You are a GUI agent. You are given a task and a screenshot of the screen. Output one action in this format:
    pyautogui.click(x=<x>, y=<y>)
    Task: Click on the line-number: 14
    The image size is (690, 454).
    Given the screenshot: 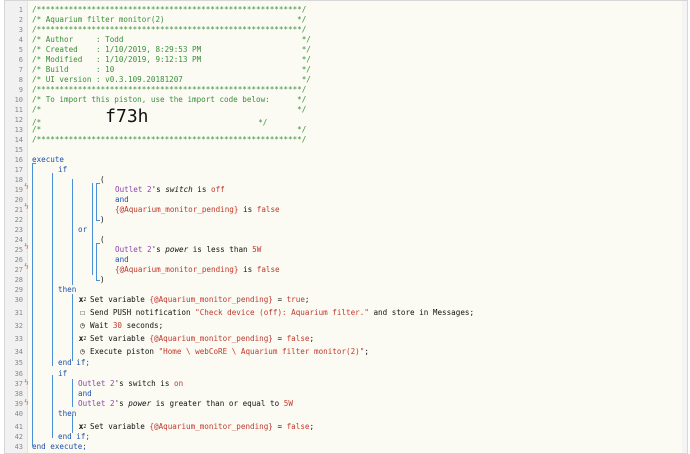 What is the action you would take?
    pyautogui.click(x=18, y=140)
    